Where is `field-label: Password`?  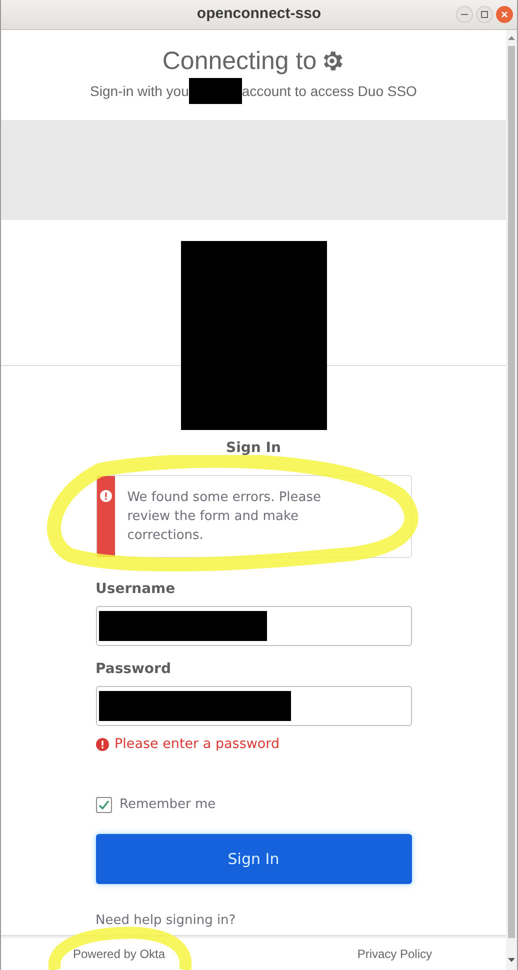 field-label: Password is located at coordinates (133, 669).